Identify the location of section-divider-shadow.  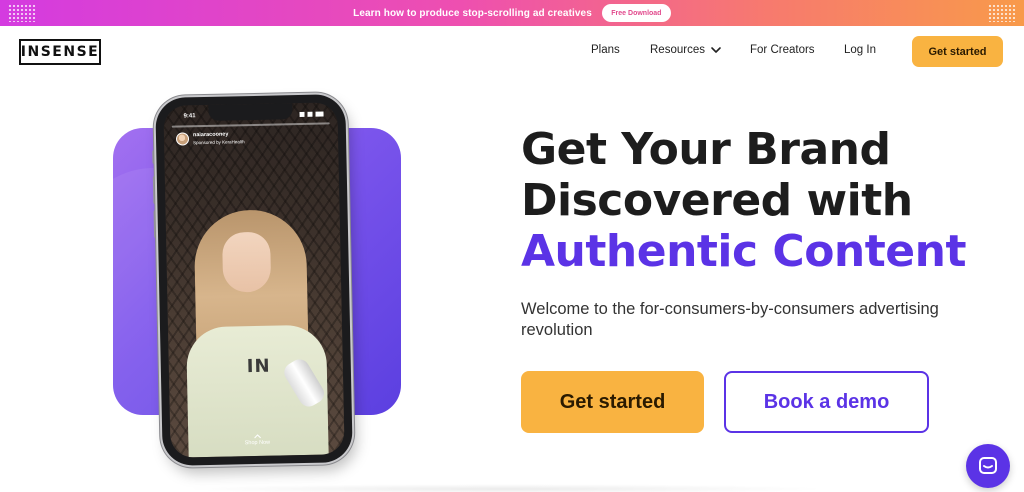
(505, 488).